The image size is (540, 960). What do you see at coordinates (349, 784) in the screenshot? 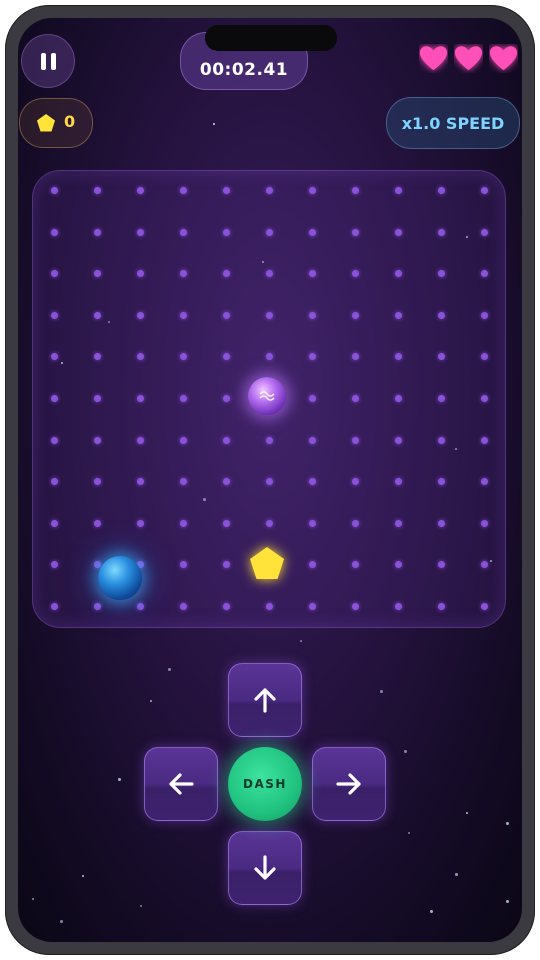
I see `right-button` at bounding box center [349, 784].